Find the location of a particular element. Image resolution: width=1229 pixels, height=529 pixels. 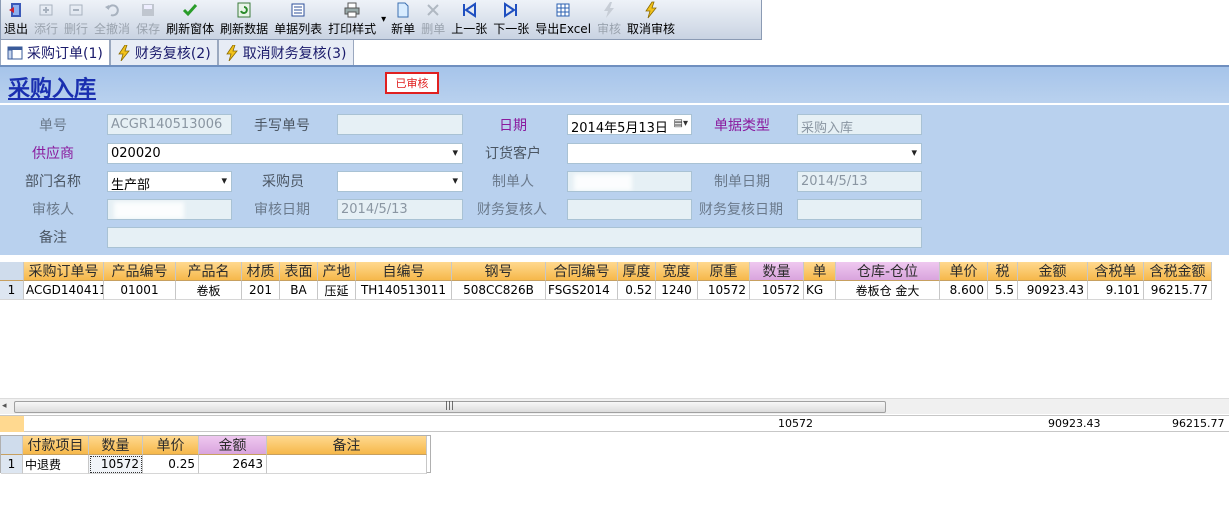

table-cell: 96215.77 is located at coordinates (1178, 290).